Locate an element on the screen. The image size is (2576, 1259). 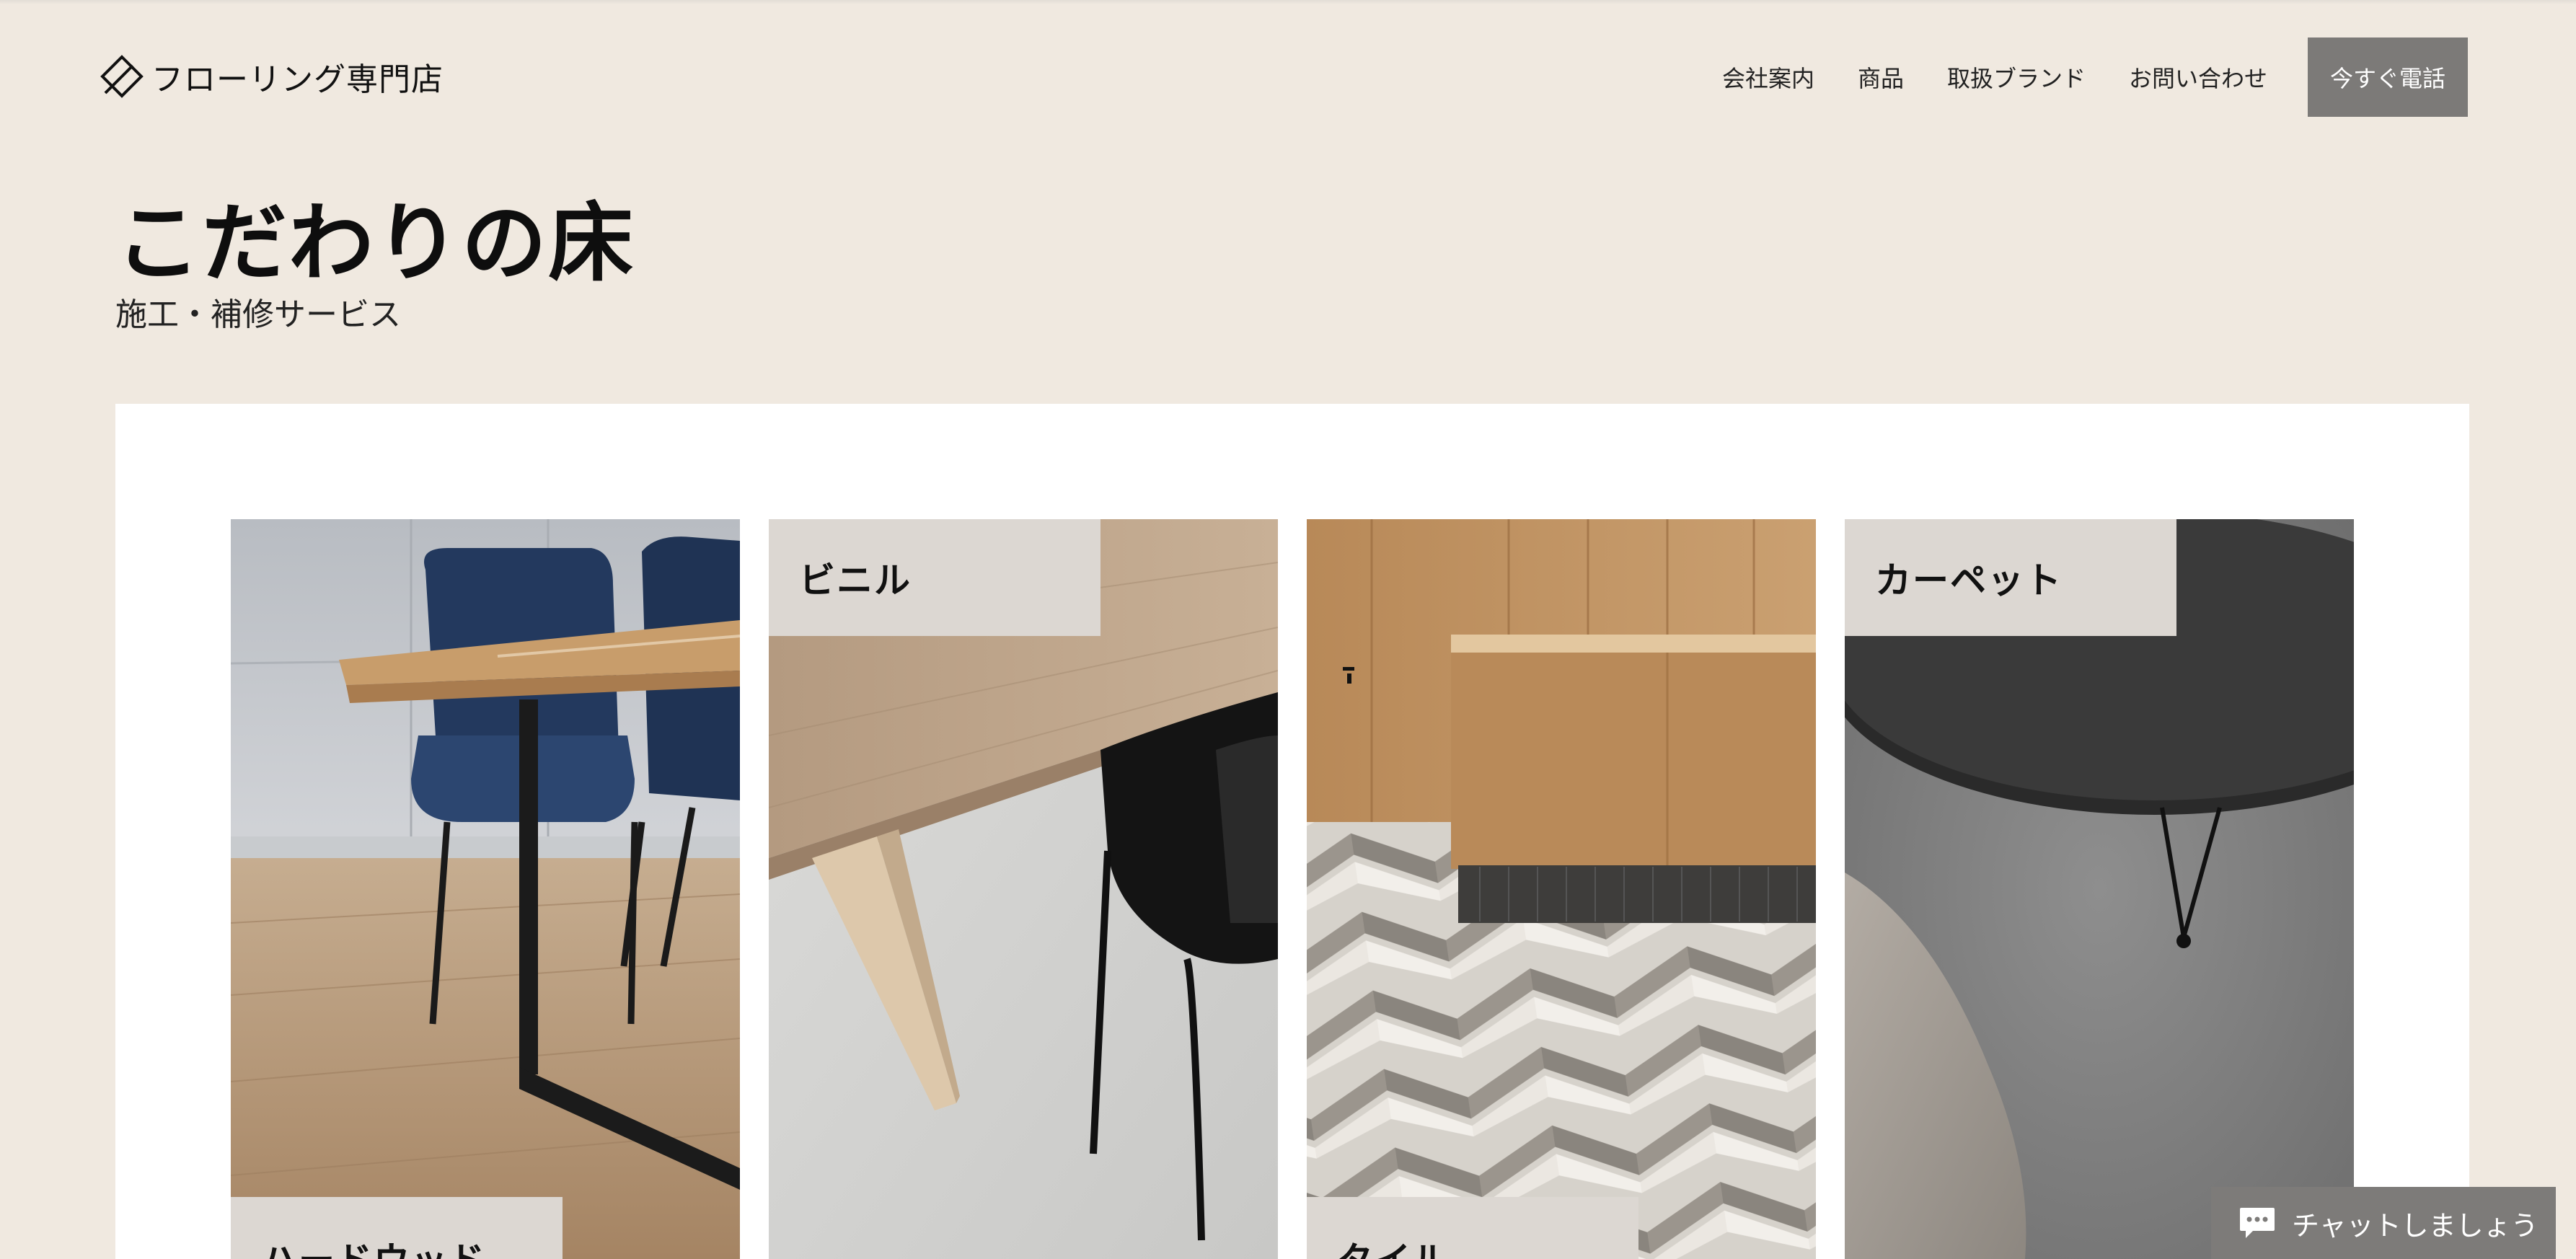
call-now-button: 今すぐ電話 is located at coordinates (2388, 77).